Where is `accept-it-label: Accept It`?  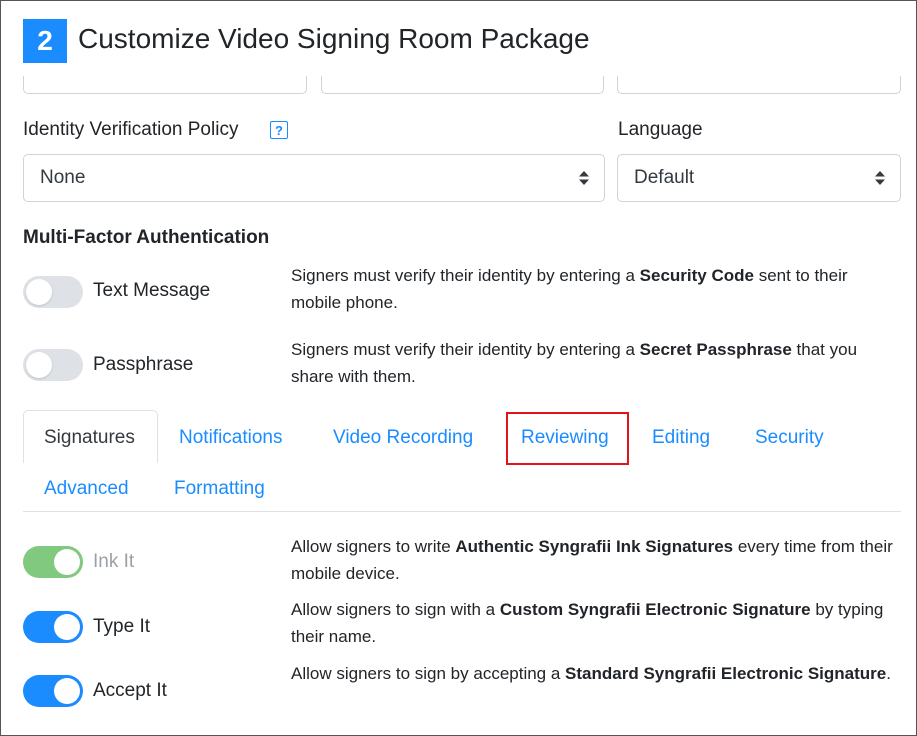
accept-it-label: Accept It is located at coordinates (130, 690).